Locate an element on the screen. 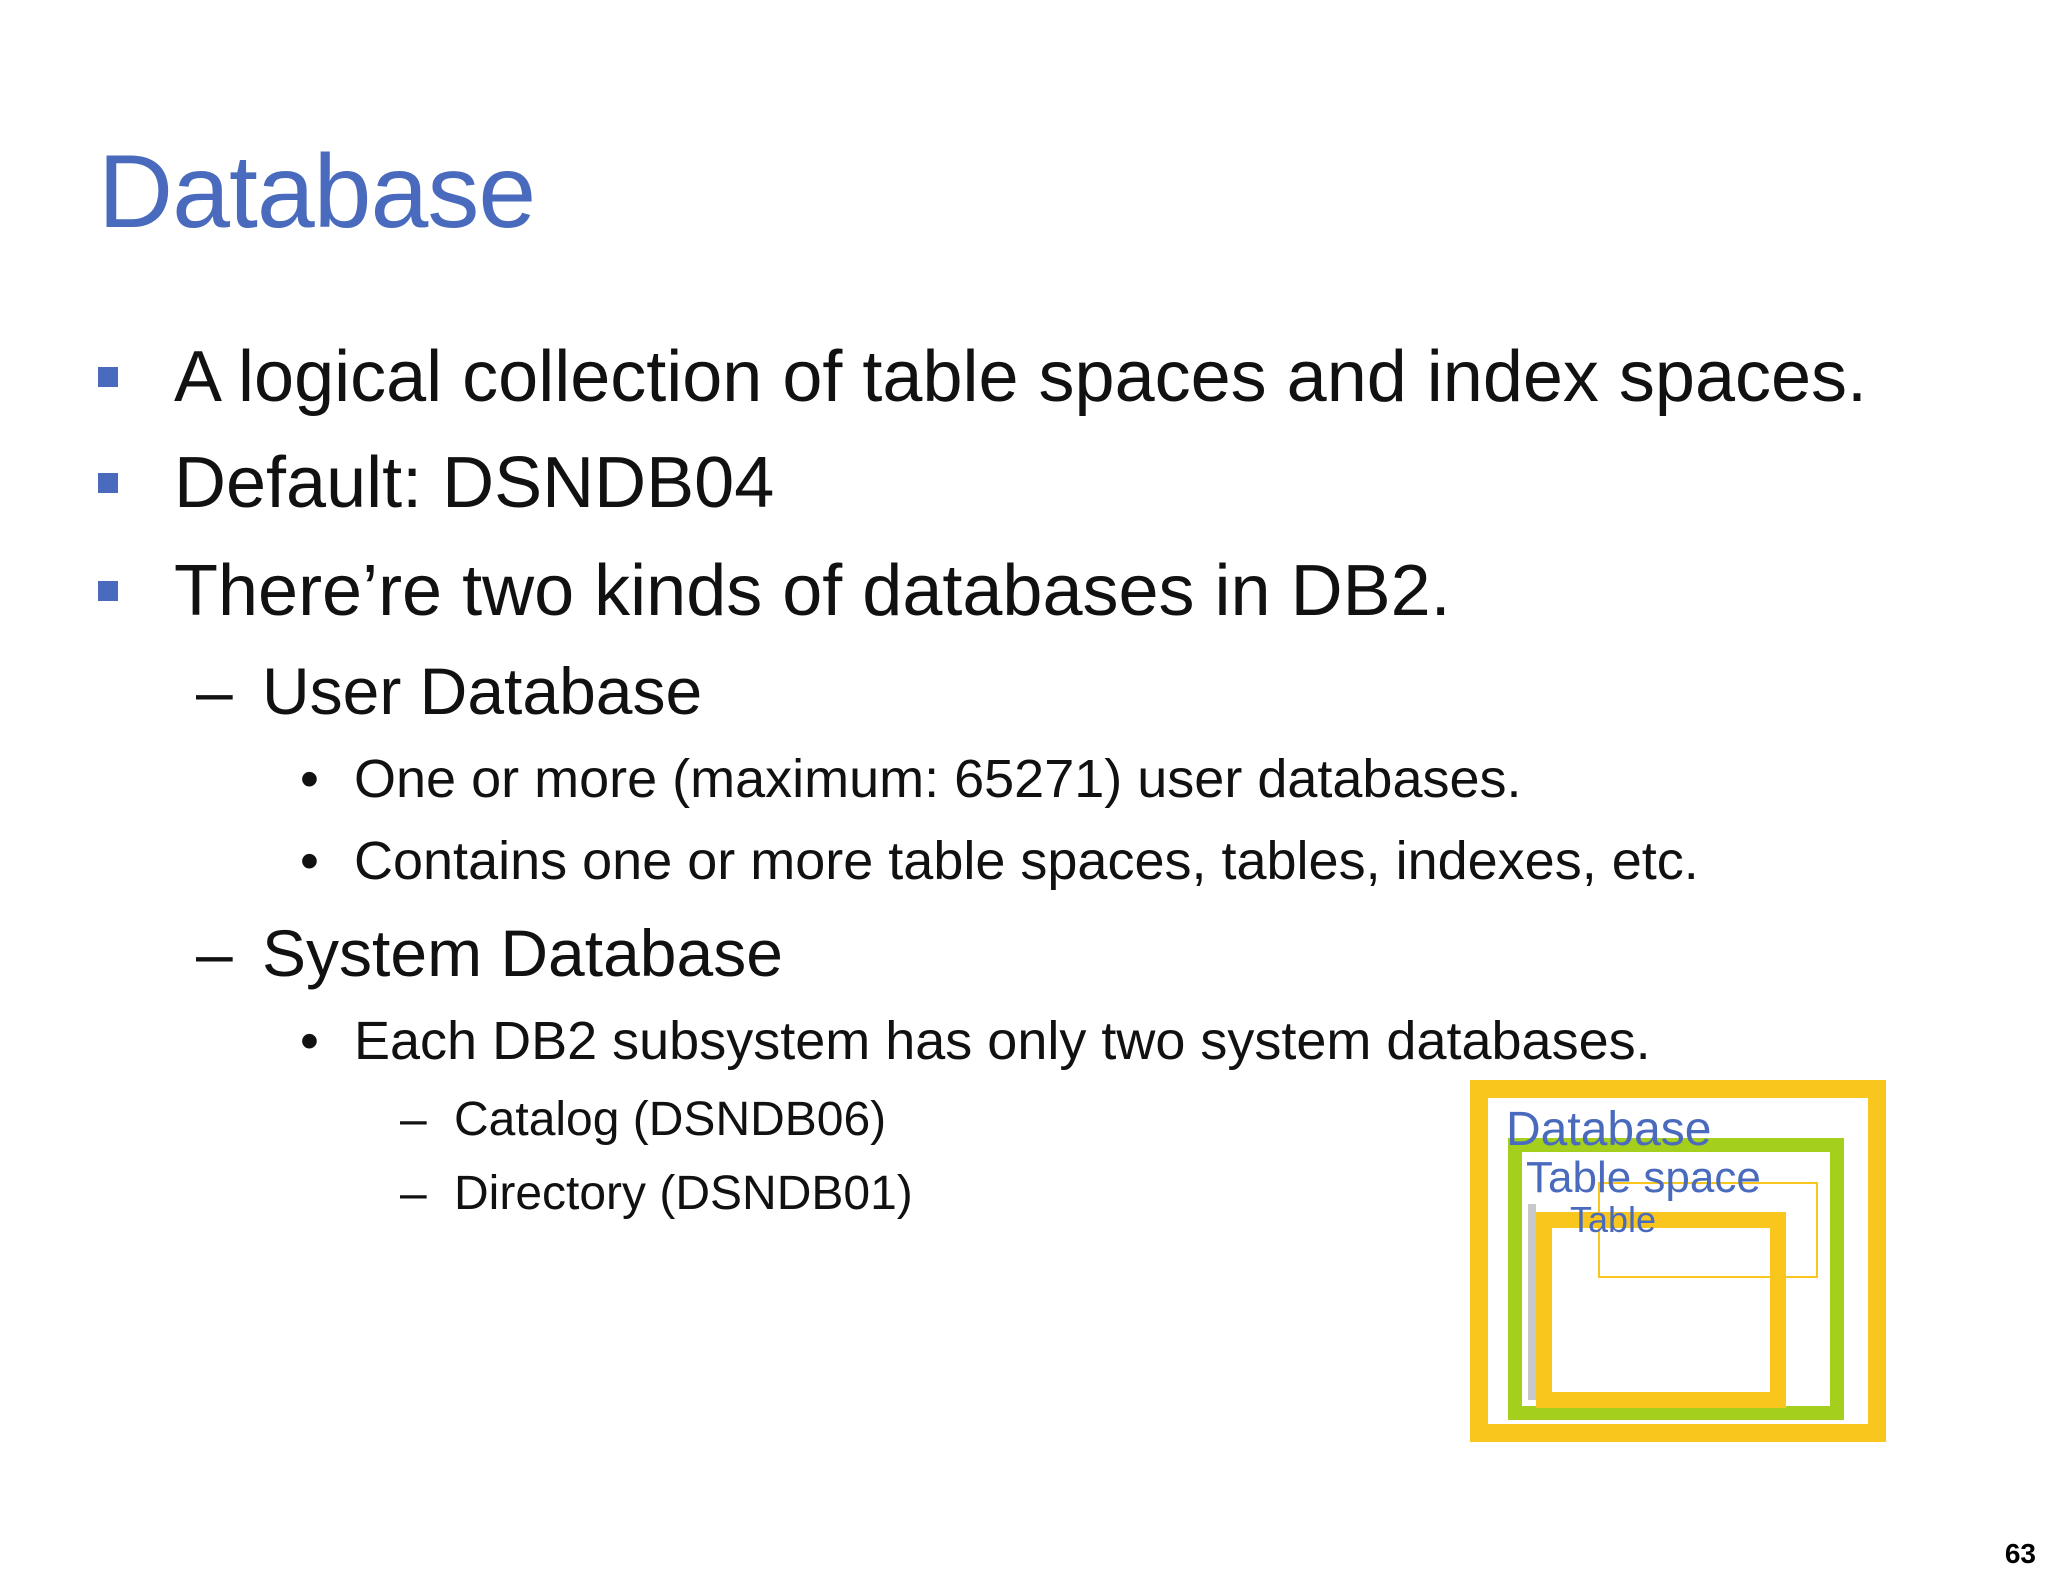 The image size is (2048, 1584). sub-sub-point: – Directory (DSNDB01) is located at coordinates (656, 1194).